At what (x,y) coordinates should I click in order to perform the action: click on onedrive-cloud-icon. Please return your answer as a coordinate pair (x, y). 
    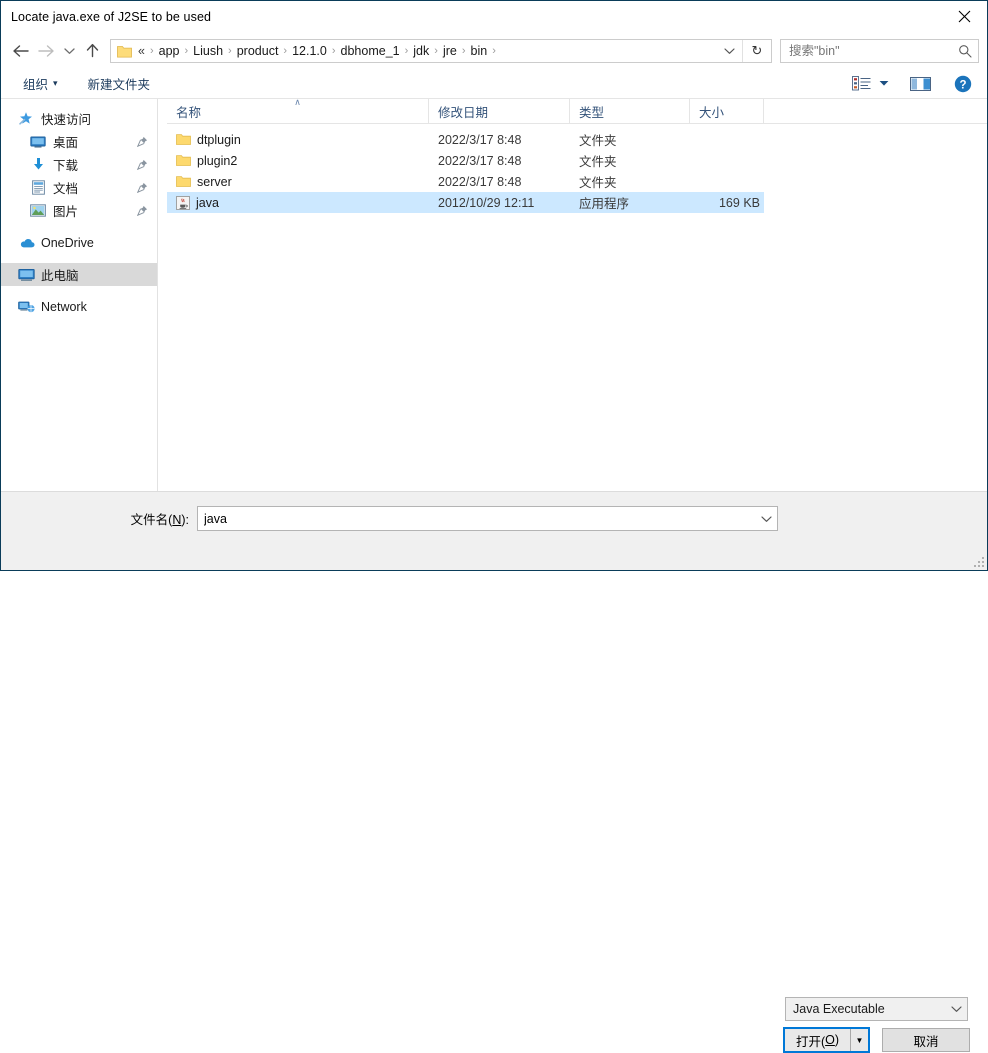
    Looking at the image, I should click on (26, 243).